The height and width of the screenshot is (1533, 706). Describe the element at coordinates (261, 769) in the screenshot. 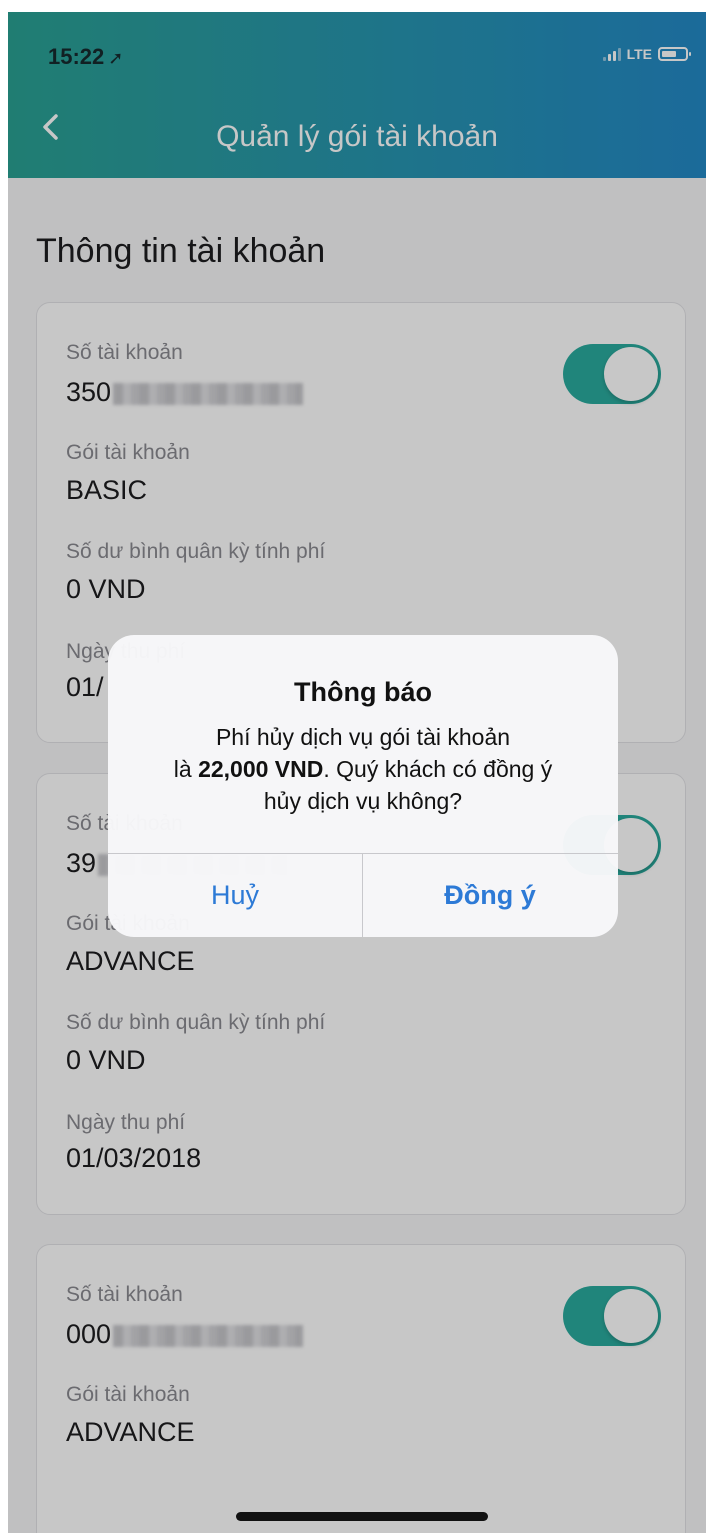

I see `fee-amount: 22,000 VND` at that location.